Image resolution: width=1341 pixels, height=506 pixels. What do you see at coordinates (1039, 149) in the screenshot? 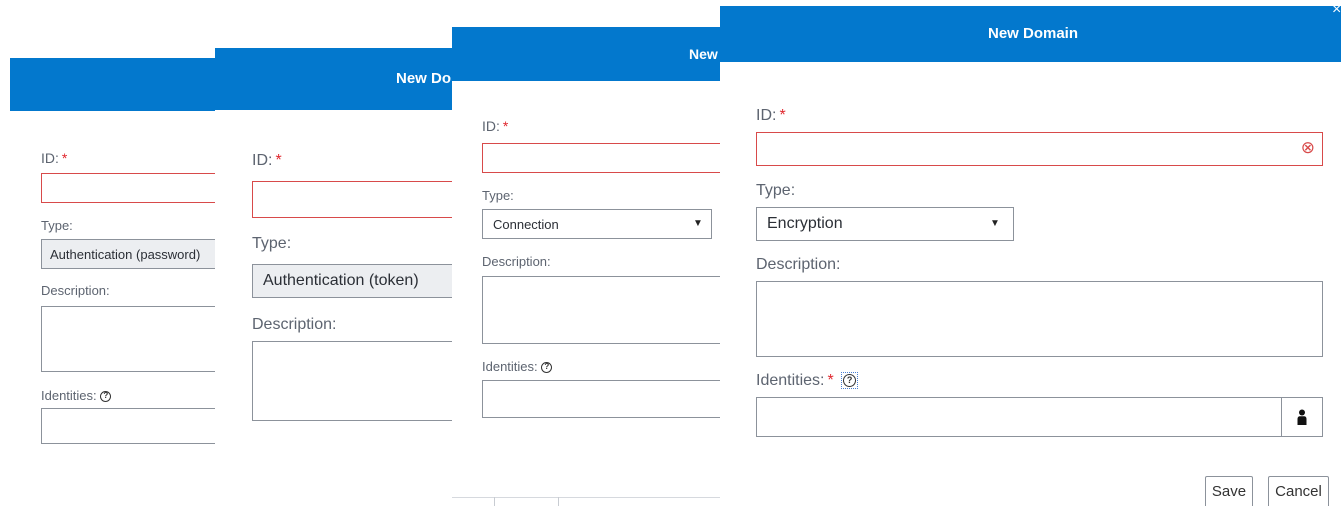
I see `id-input: ⊗` at bounding box center [1039, 149].